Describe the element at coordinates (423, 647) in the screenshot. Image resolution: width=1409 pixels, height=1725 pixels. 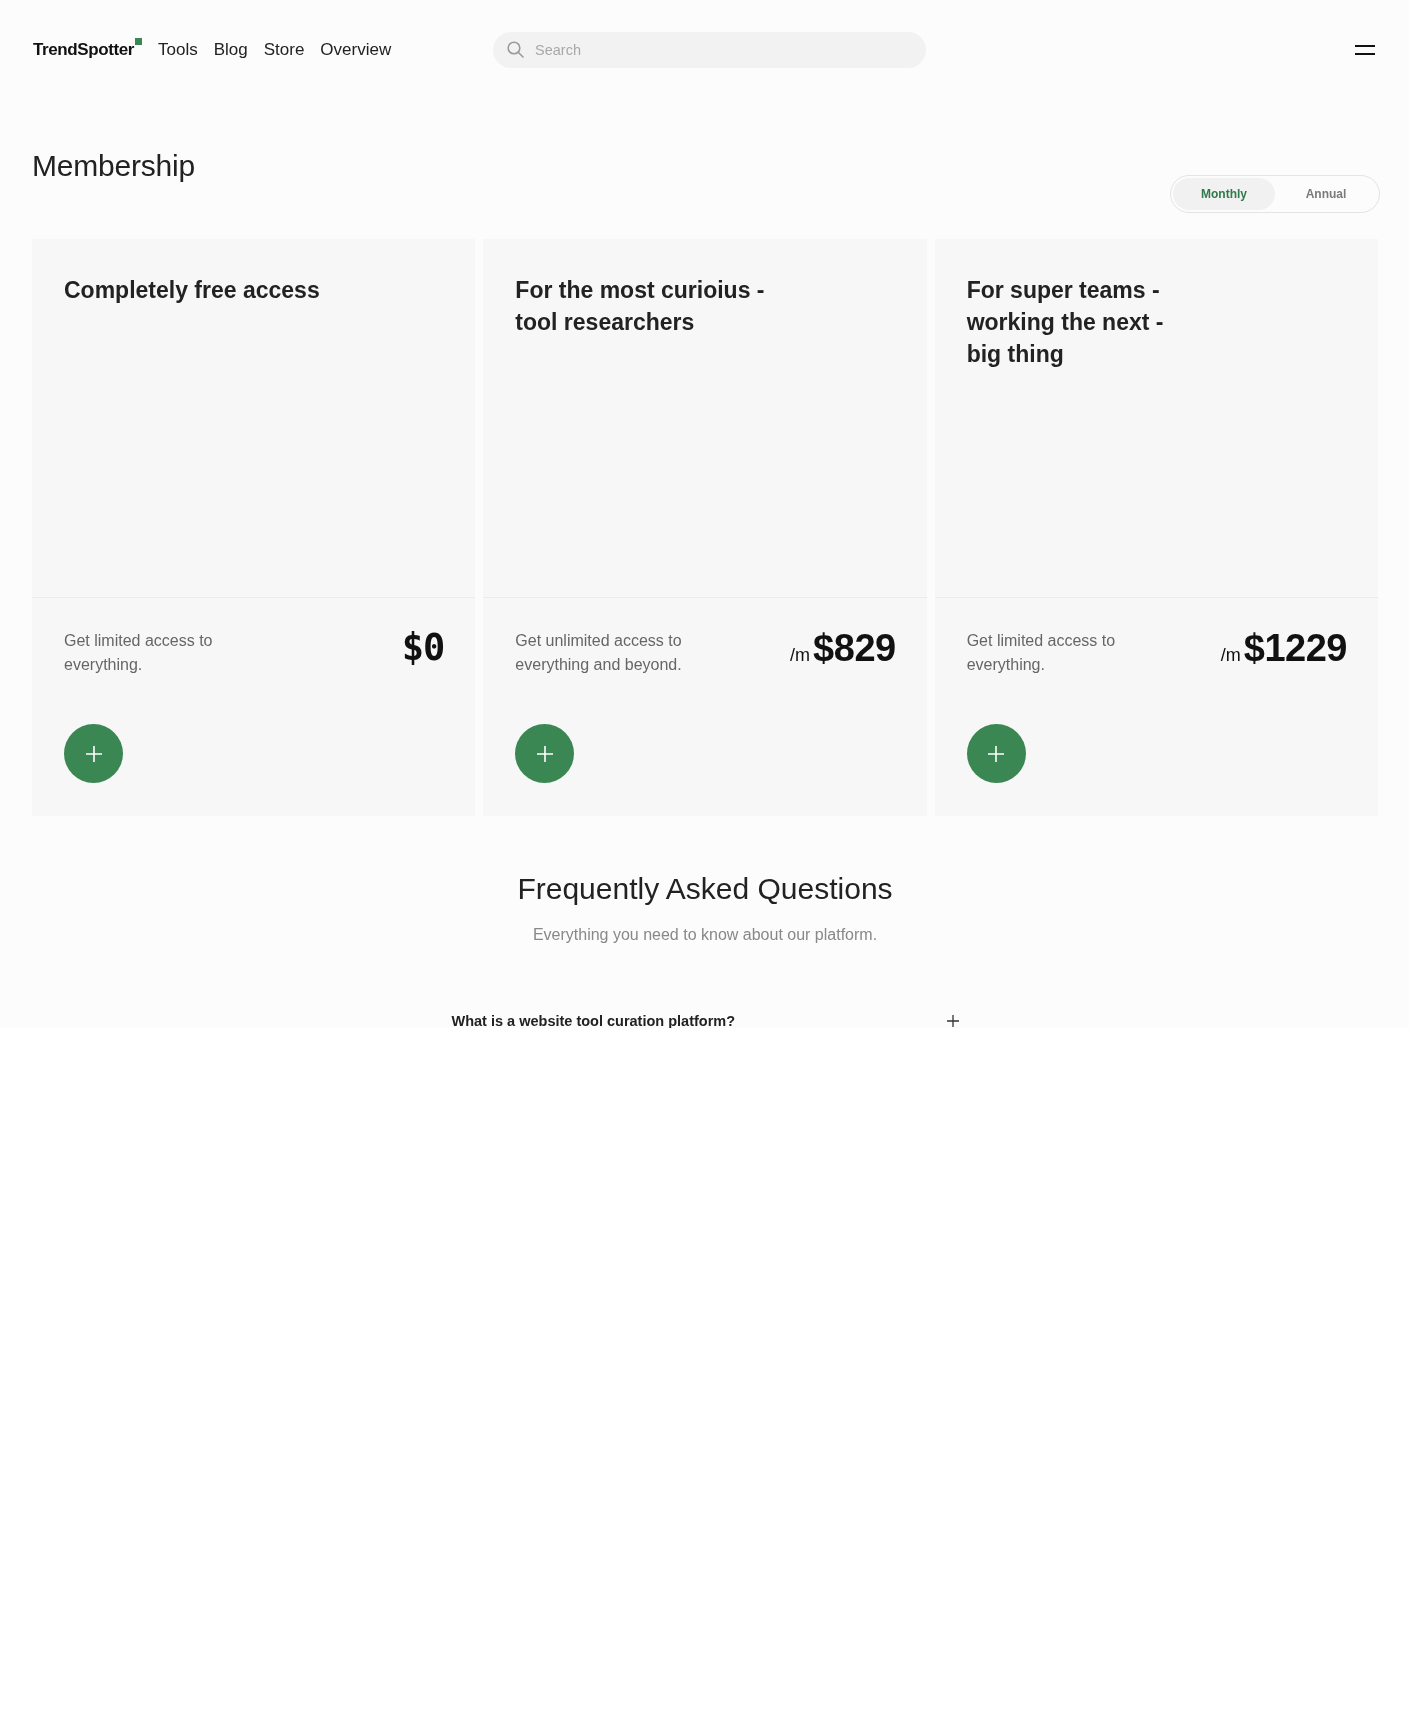
I see `plan-price: $0` at that location.